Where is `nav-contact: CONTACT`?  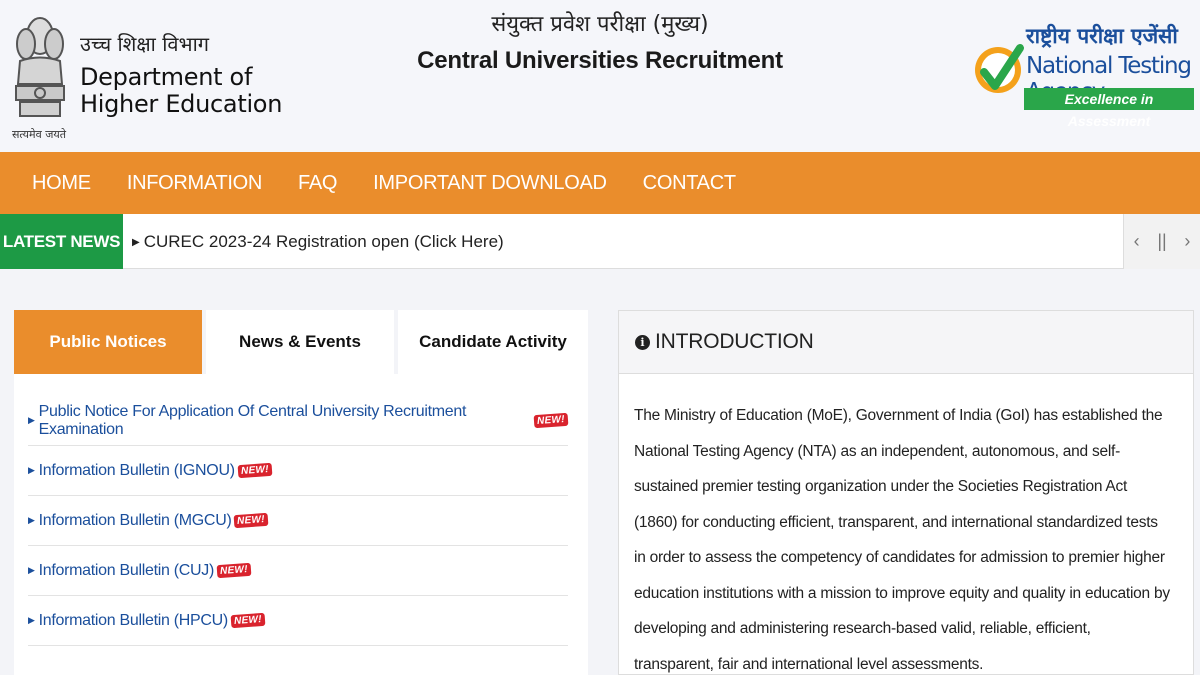 nav-contact: CONTACT is located at coordinates (689, 183).